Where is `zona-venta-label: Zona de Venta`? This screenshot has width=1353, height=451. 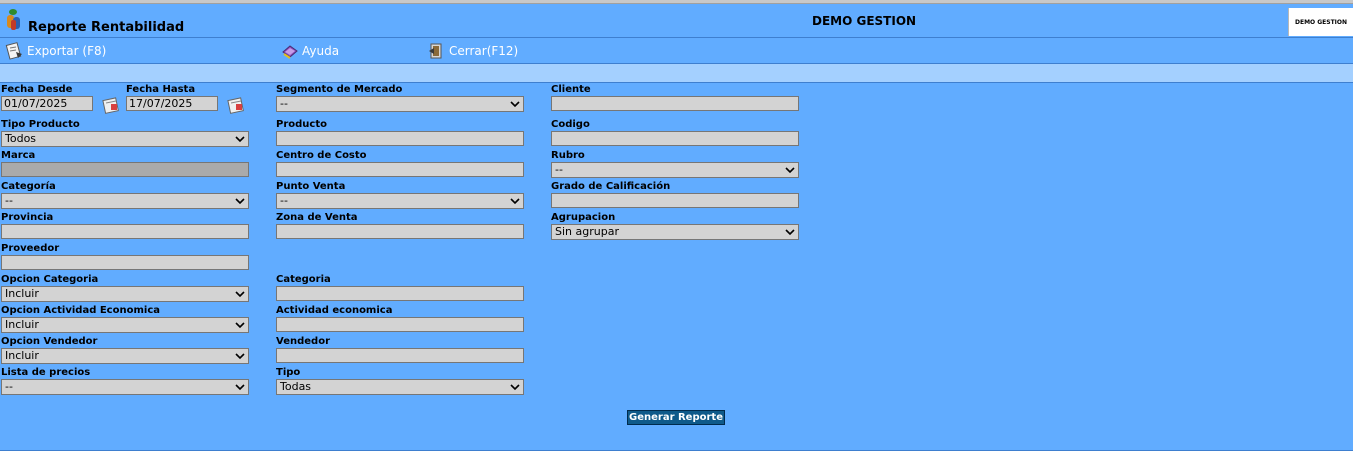 zona-venta-label: Zona de Venta is located at coordinates (317, 217).